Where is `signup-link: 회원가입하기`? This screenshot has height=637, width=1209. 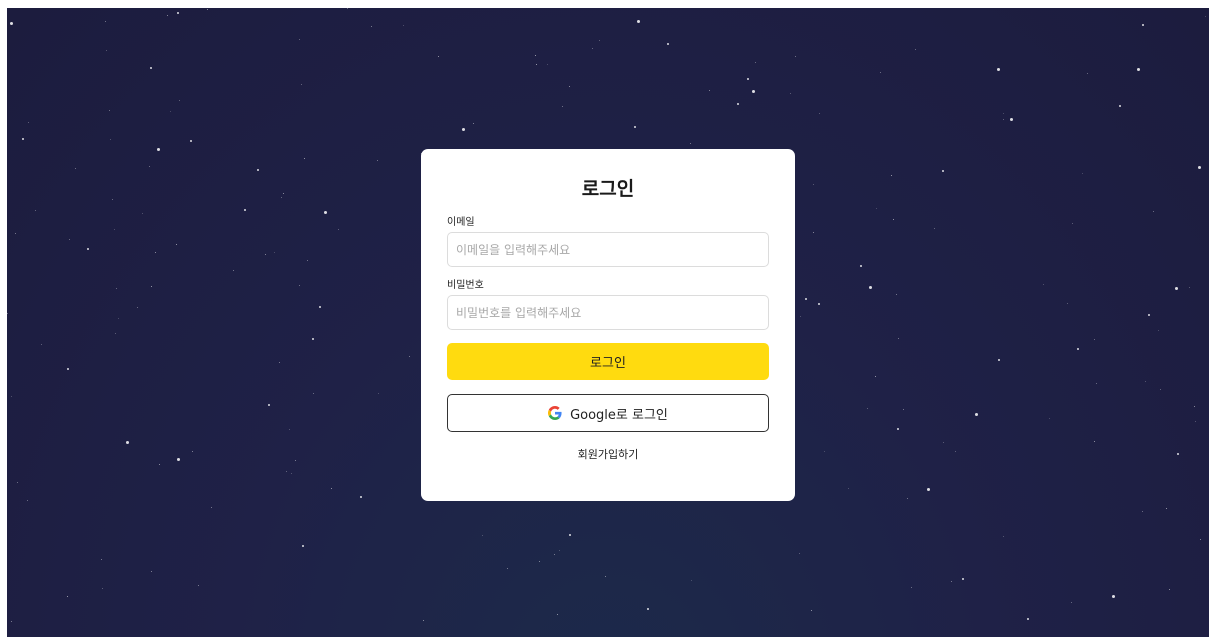
signup-link: 회원가입하기 is located at coordinates (608, 455).